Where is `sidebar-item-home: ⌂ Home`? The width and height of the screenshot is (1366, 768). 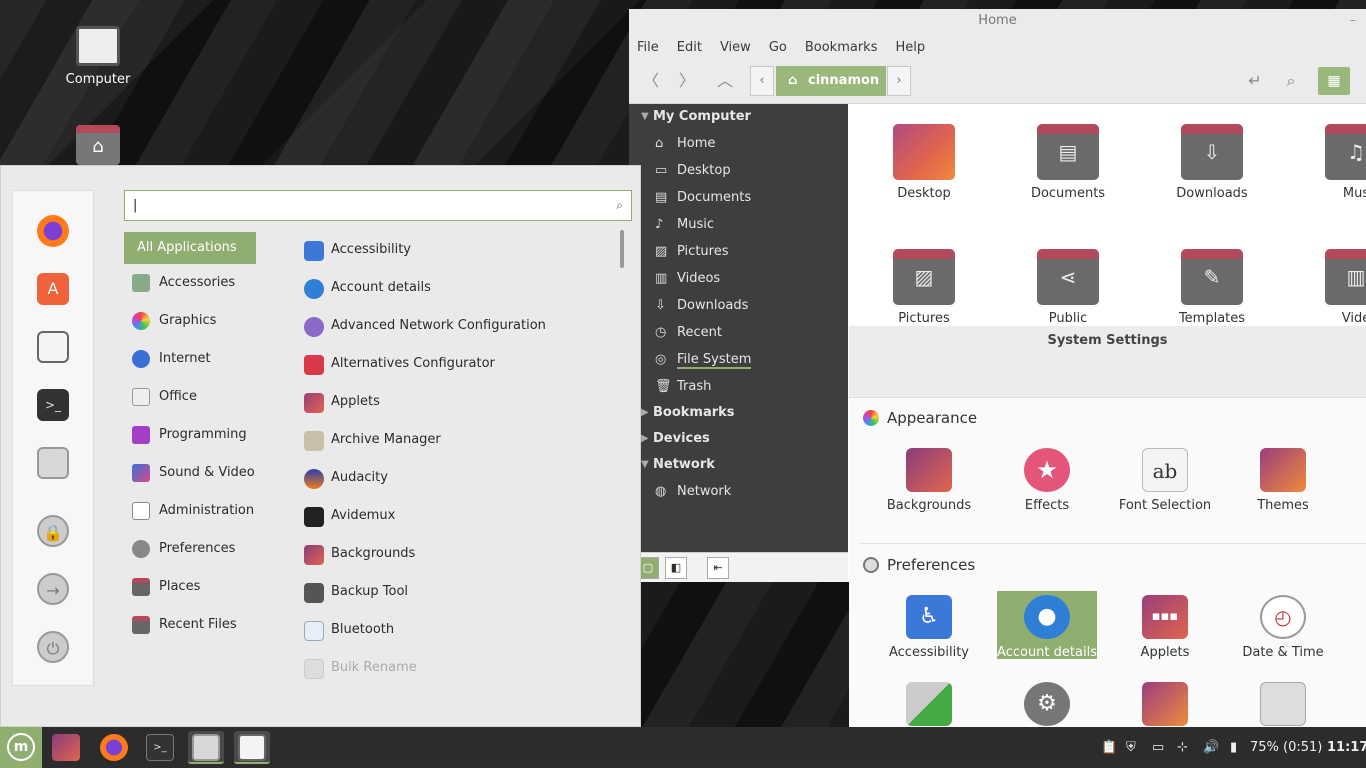
sidebar-item-home: ⌂ Home is located at coordinates (738, 143).